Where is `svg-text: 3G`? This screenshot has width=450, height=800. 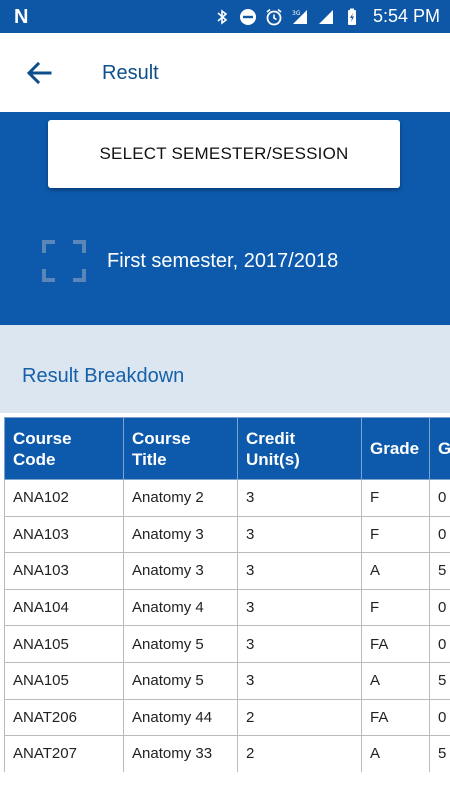 svg-text: 3G is located at coordinates (296, 13).